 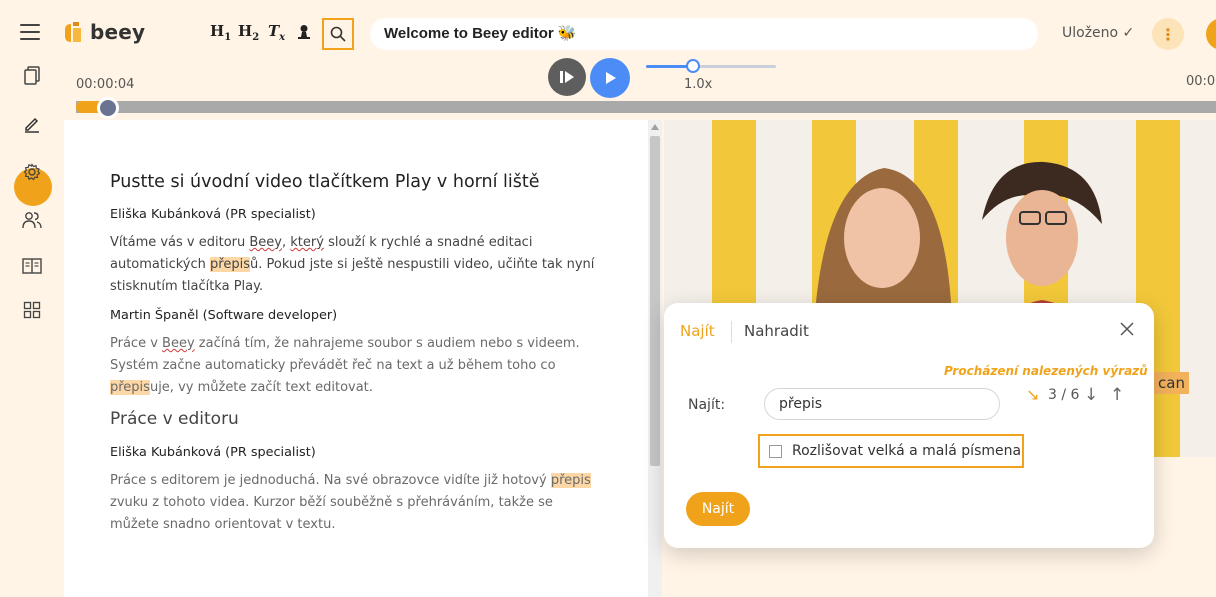 What do you see at coordinates (1201, 81) in the screenshot?
I see `total-time: 00:0` at bounding box center [1201, 81].